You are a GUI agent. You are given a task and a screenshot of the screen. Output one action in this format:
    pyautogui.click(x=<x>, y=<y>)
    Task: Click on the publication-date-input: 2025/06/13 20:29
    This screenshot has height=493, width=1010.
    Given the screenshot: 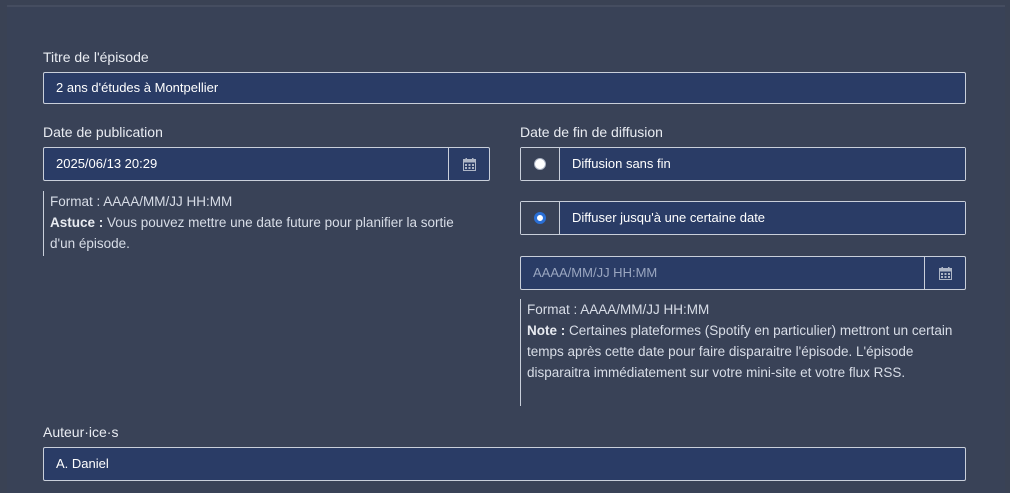 What is the action you would take?
    pyautogui.click(x=246, y=164)
    